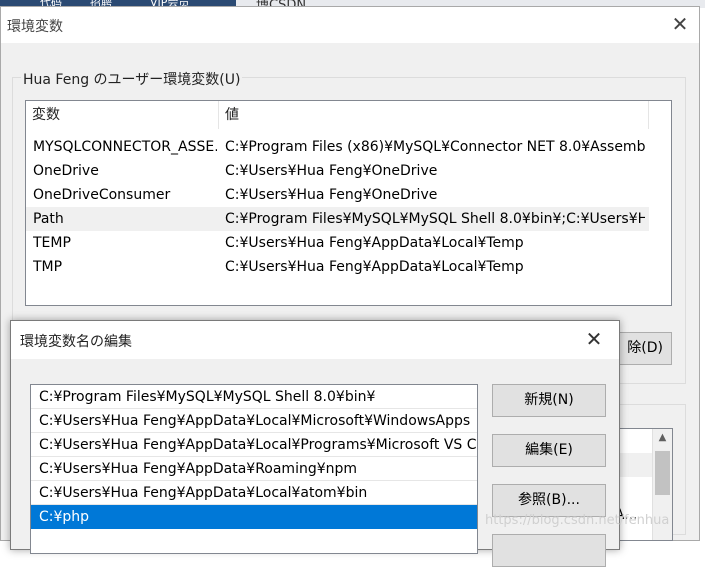 The height and width of the screenshot is (567, 705). I want to click on user-var-name: TEMP, so click(52, 243).